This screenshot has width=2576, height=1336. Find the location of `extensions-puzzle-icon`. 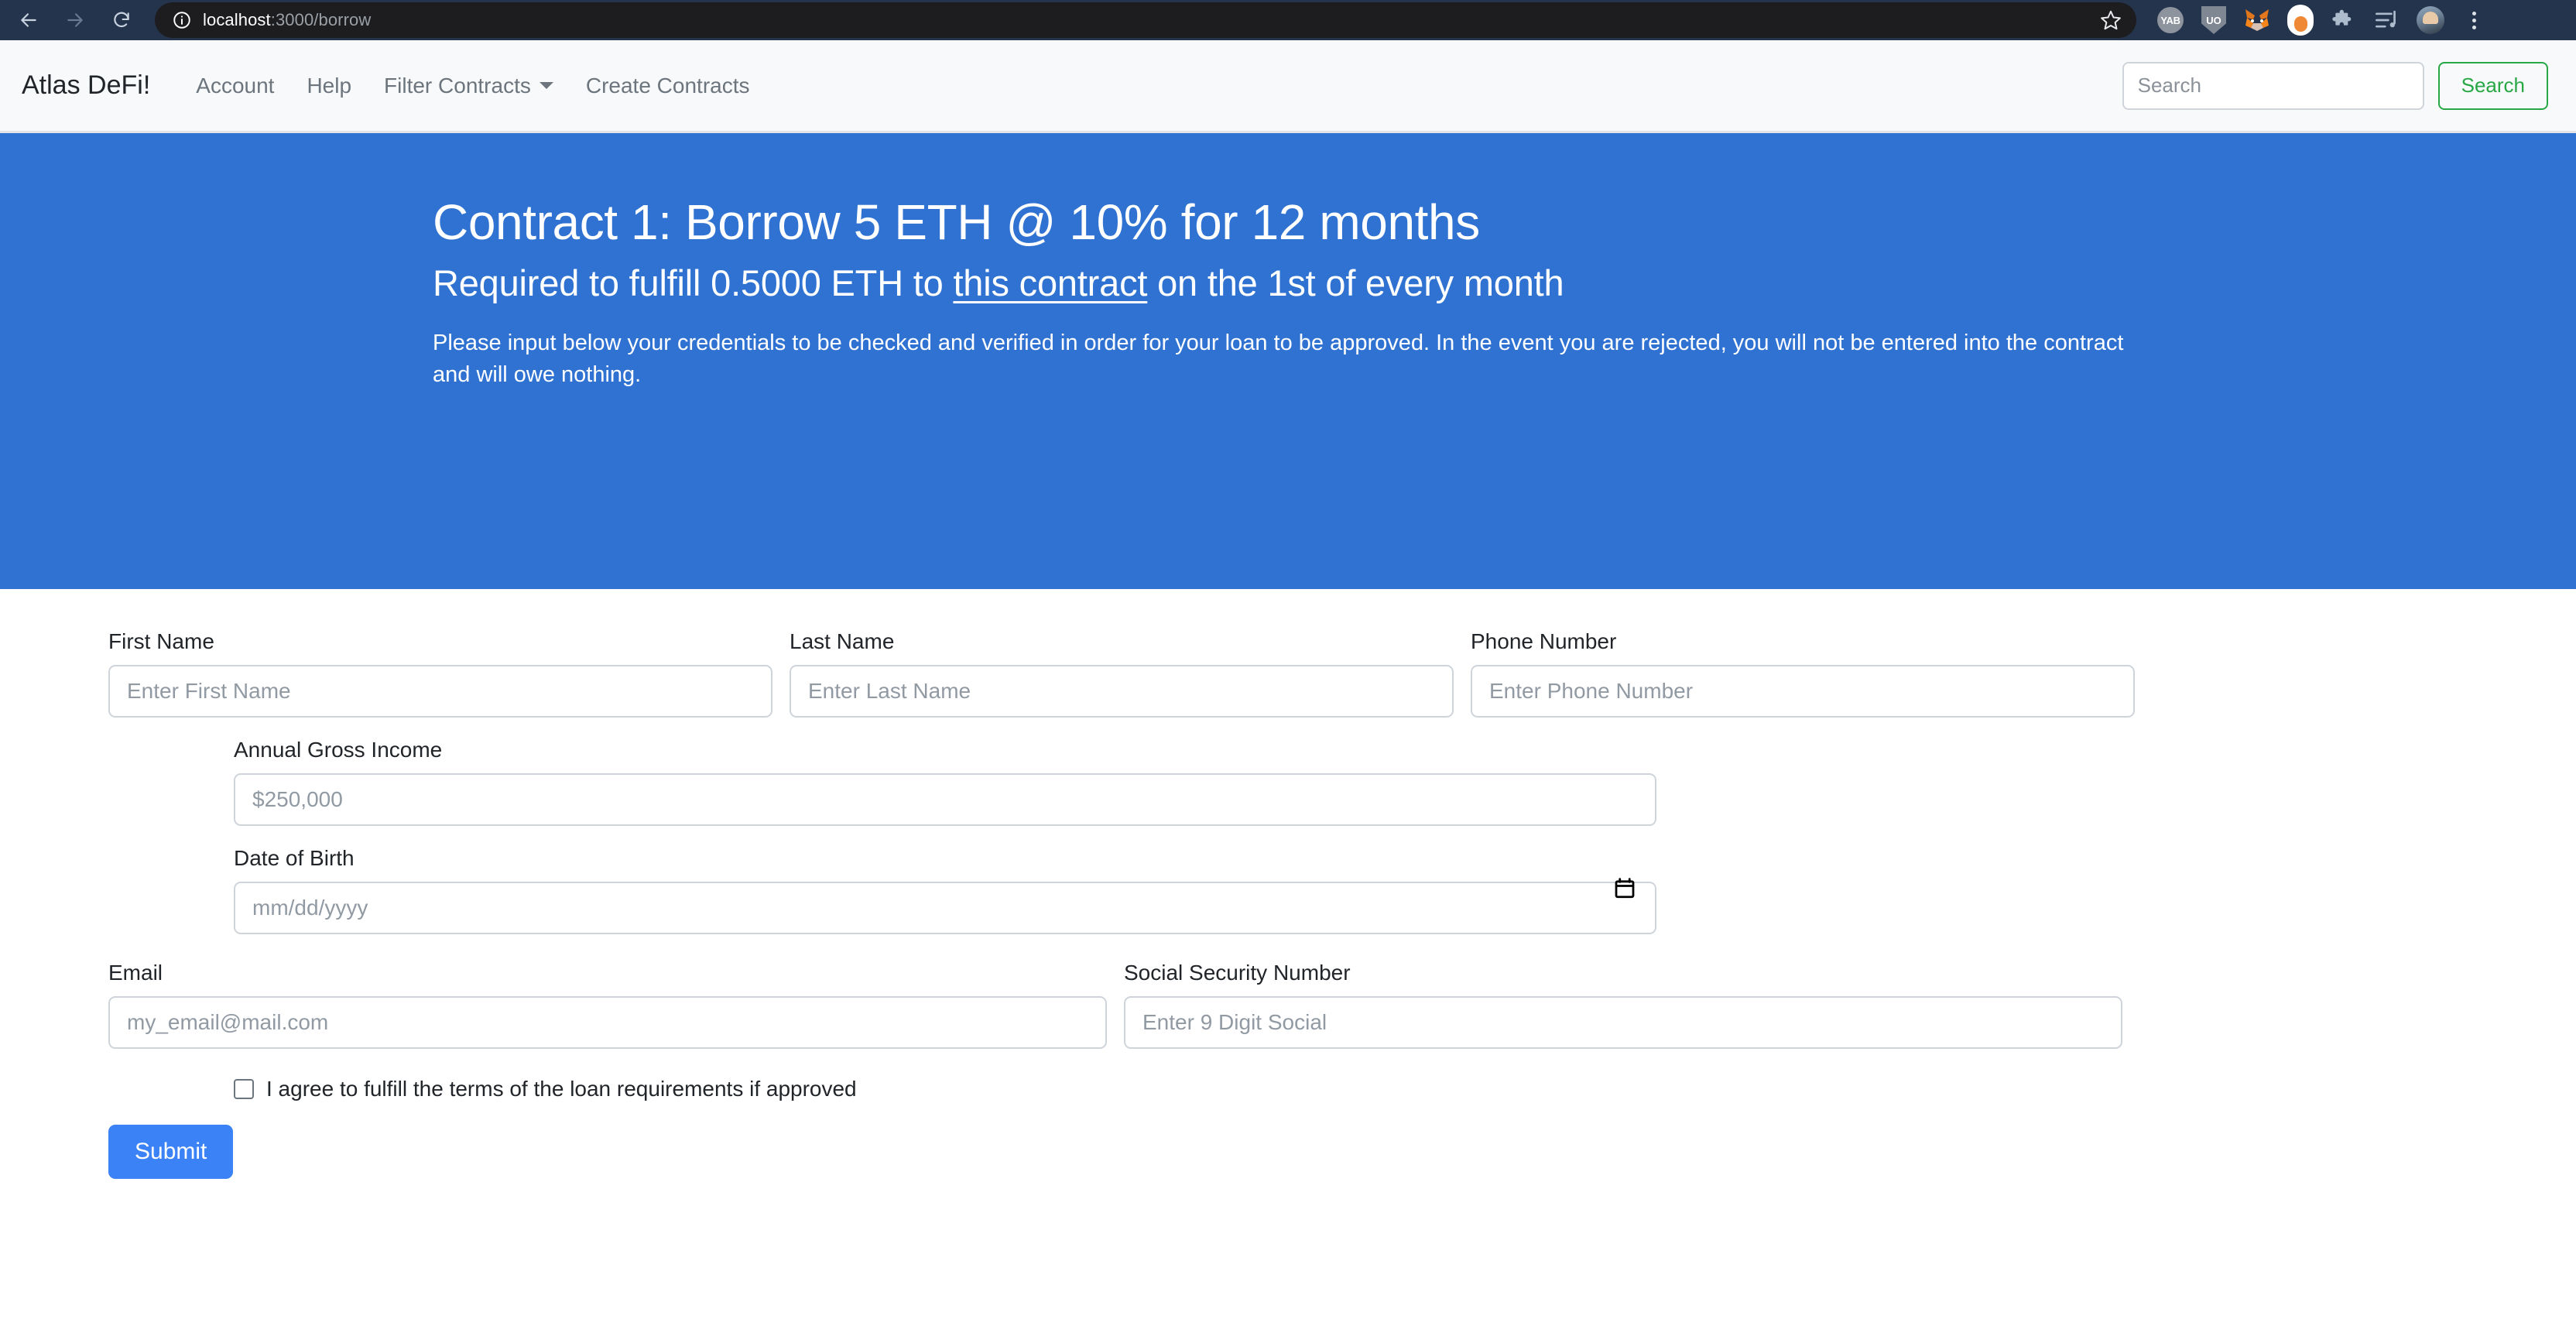

extensions-puzzle-icon is located at coordinates (2344, 20).